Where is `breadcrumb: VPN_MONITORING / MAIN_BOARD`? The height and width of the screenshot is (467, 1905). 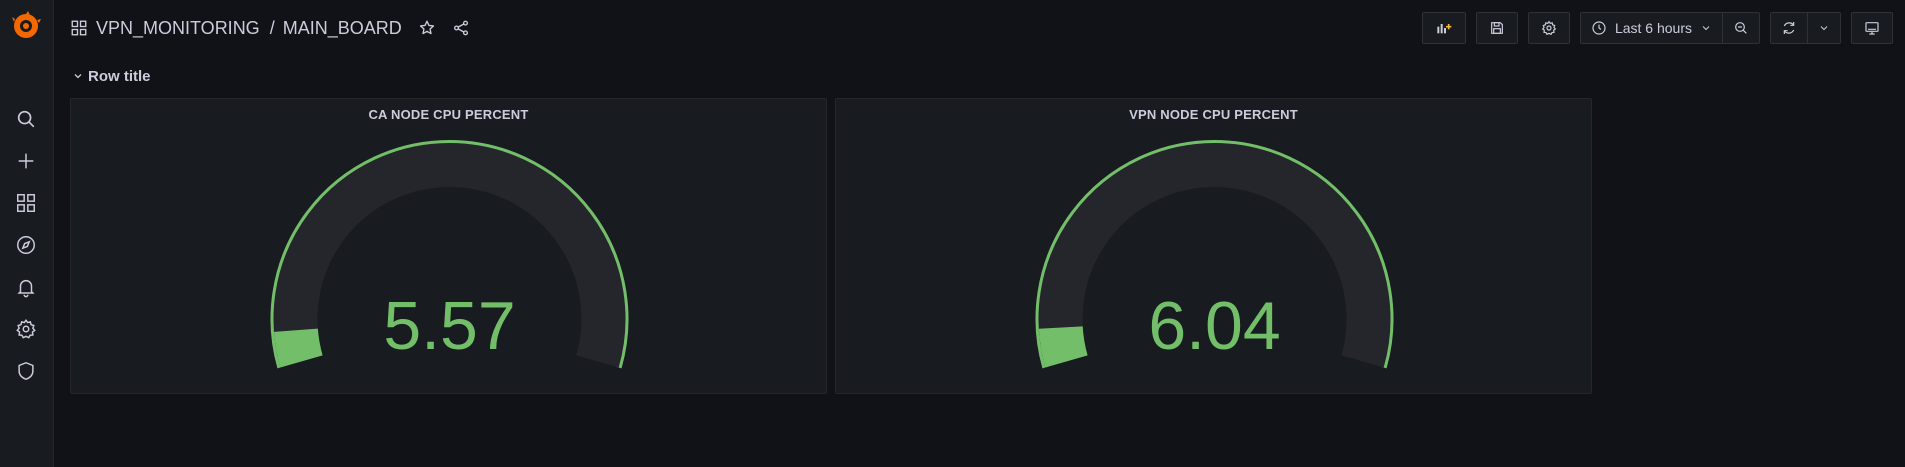 breadcrumb: VPN_MONITORING / MAIN_BOARD is located at coordinates (270, 28).